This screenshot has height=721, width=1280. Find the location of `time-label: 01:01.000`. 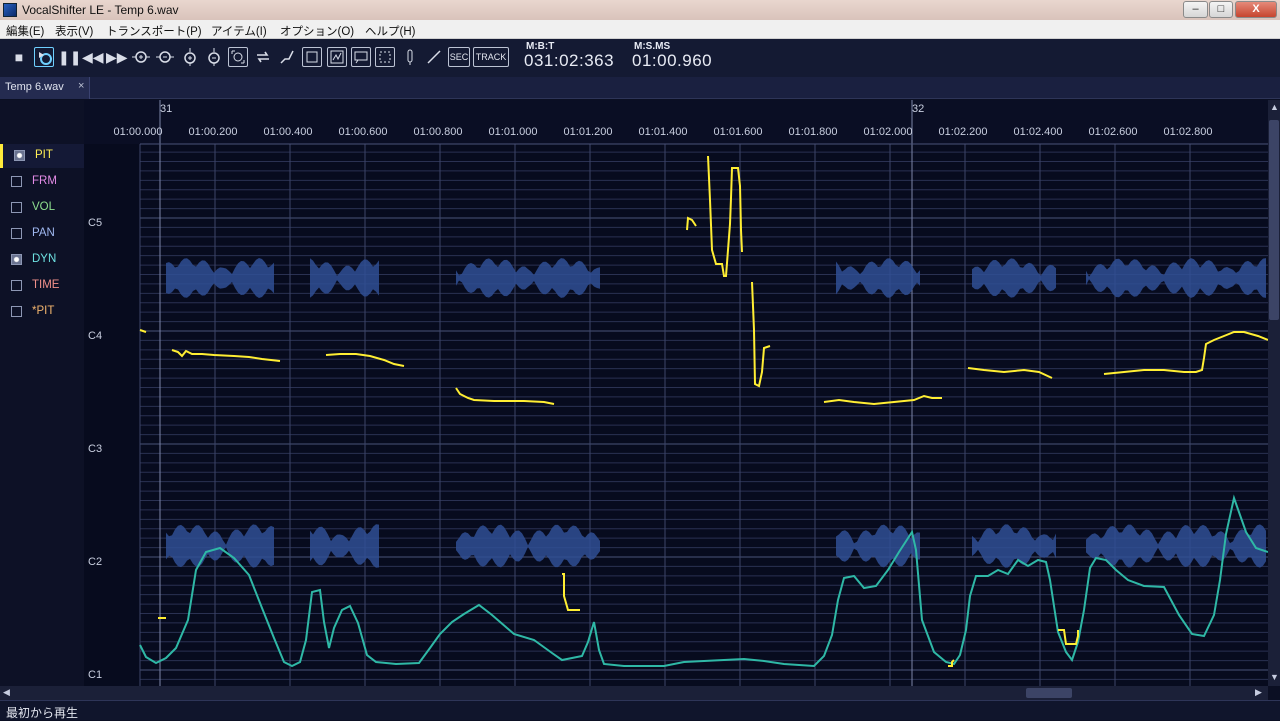

time-label: 01:01.000 is located at coordinates (513, 132).